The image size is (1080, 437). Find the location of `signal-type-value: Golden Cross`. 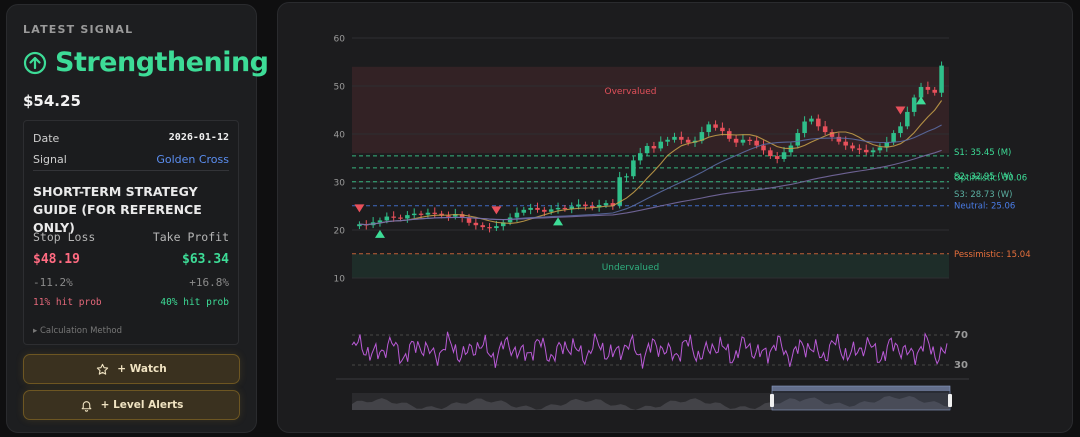

signal-type-value: Golden Cross is located at coordinates (192, 159).